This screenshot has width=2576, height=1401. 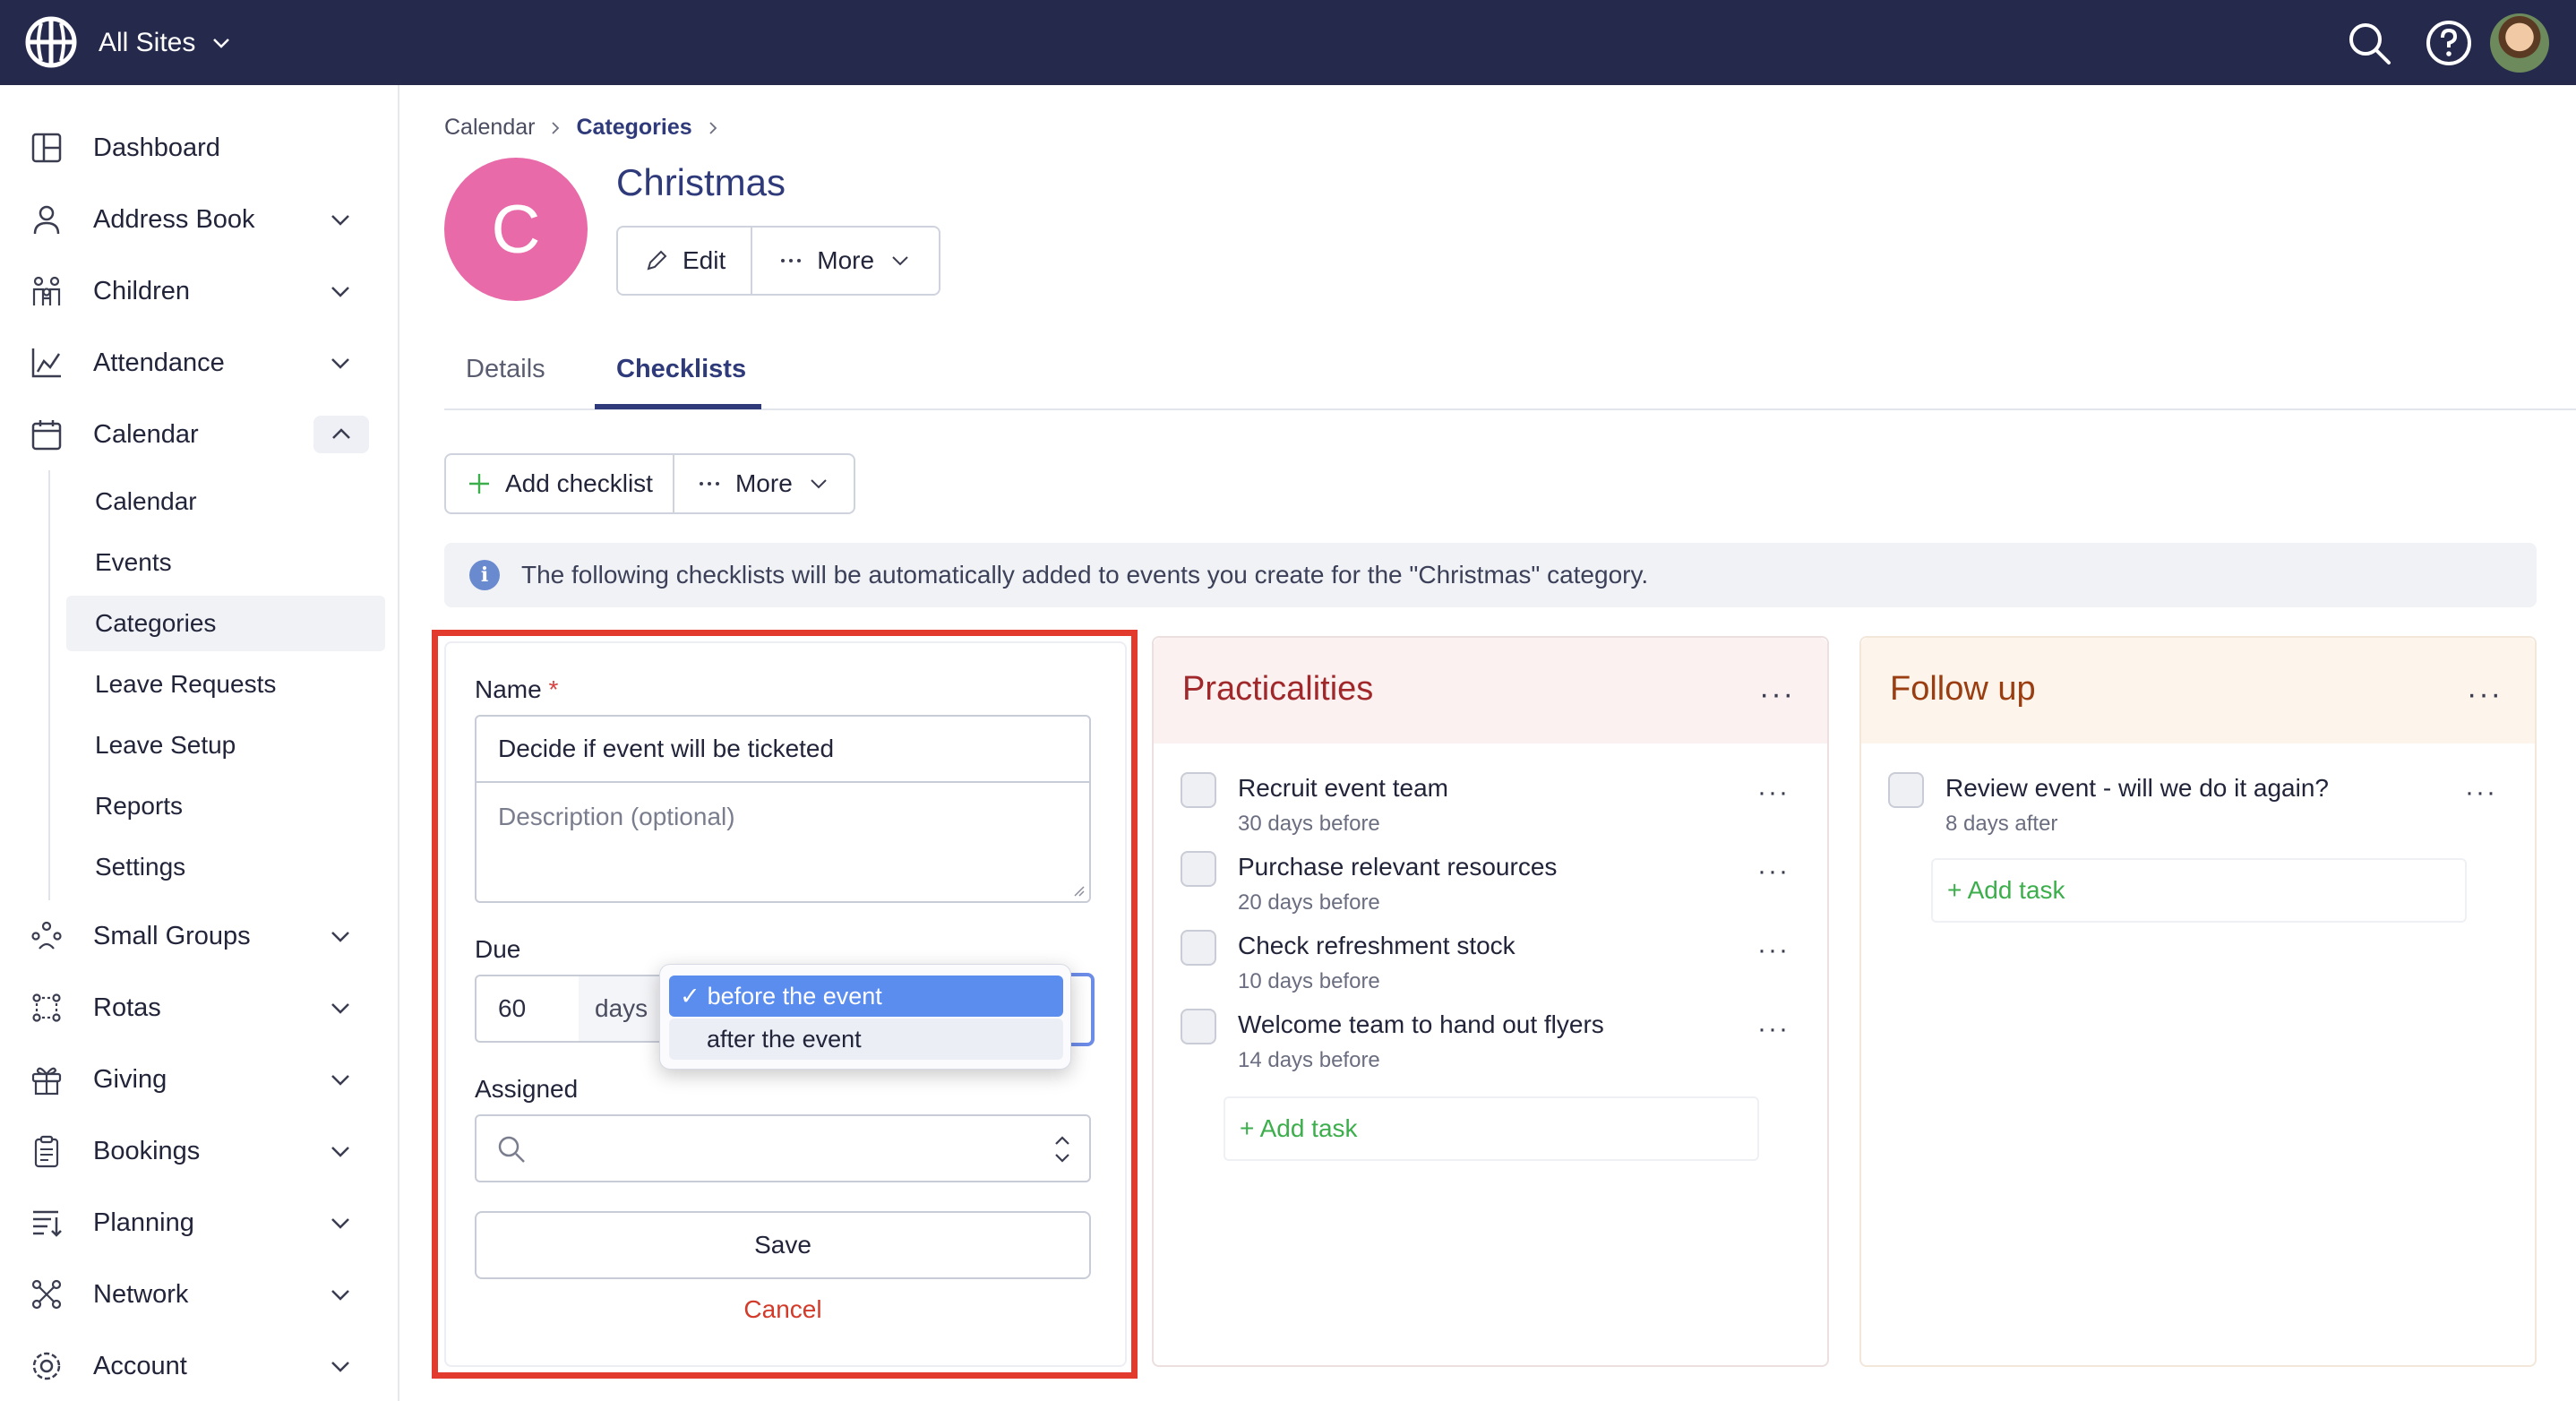 What do you see at coordinates (199, 1223) in the screenshot?
I see `sidebar-item-planning: Planning` at bounding box center [199, 1223].